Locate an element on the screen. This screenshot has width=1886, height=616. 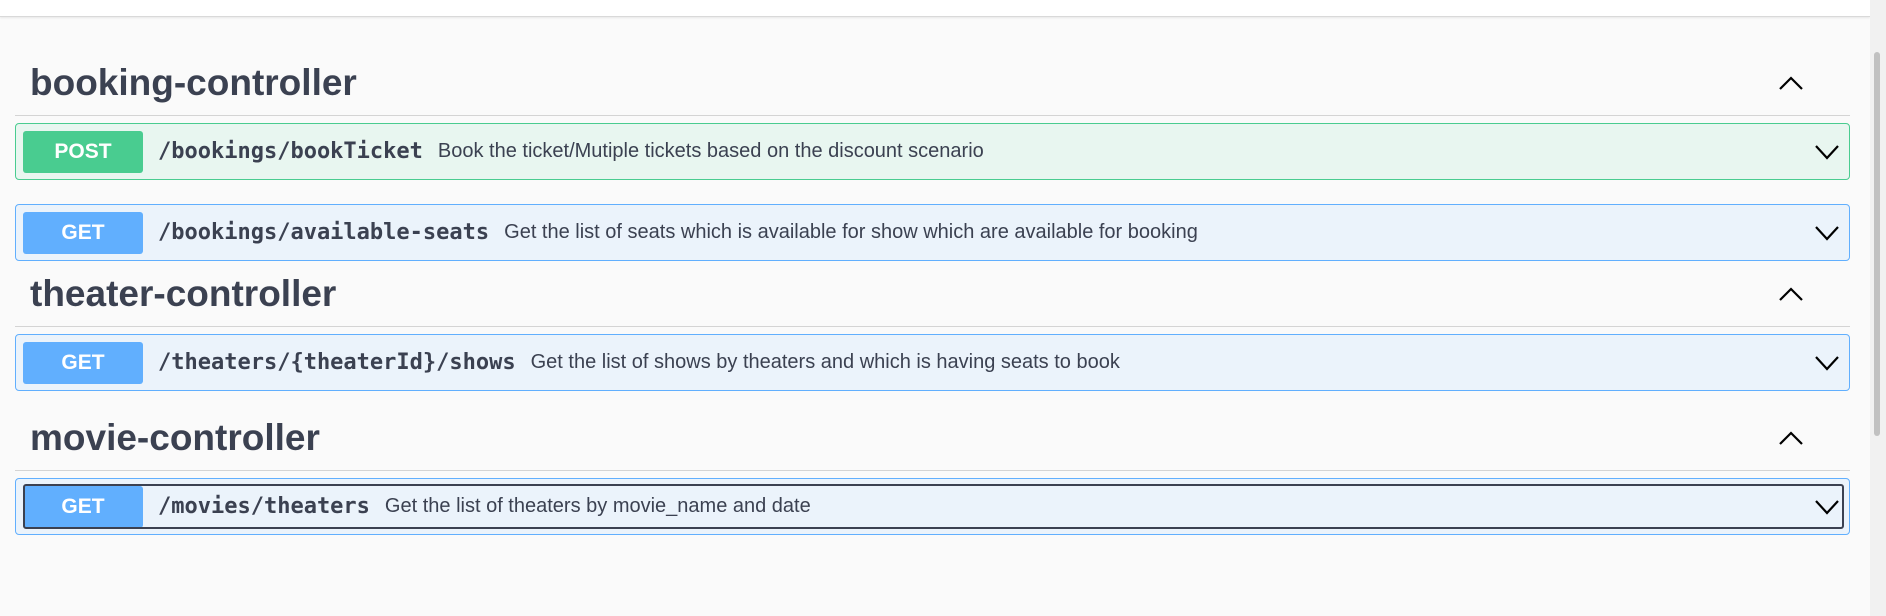
section-header-theater-controller: theater-controller is located at coordinates (932, 294).